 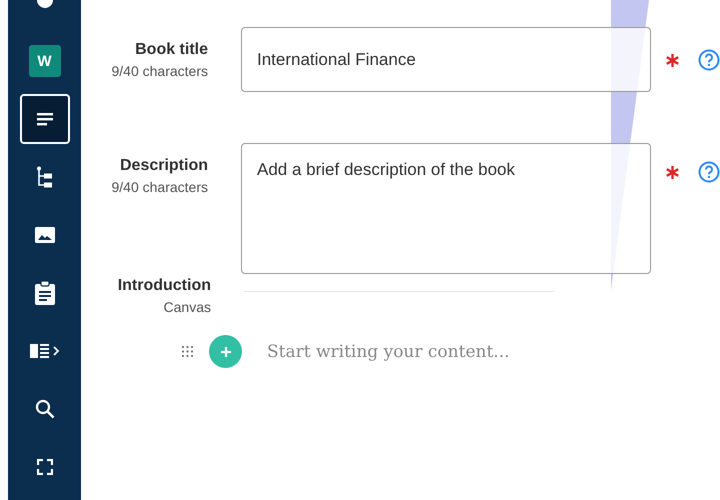 What do you see at coordinates (44, 235) in the screenshot?
I see `image-icon` at bounding box center [44, 235].